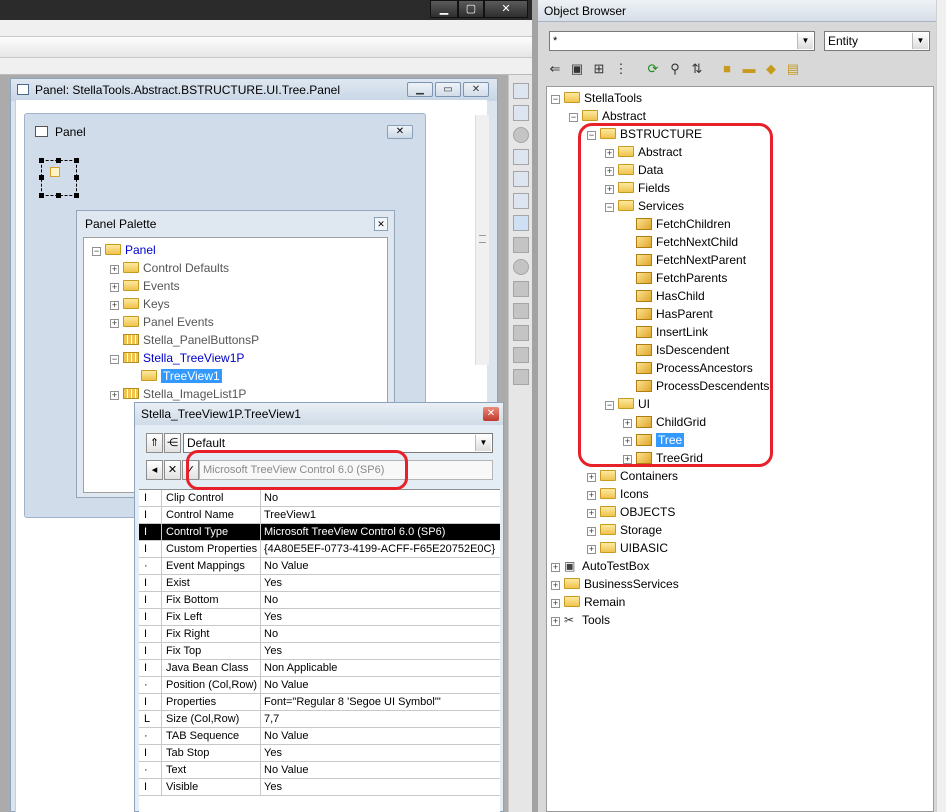 This screenshot has width=946, height=812. What do you see at coordinates (491, 414) in the screenshot?
I see `properties-close-button: ✕` at bounding box center [491, 414].